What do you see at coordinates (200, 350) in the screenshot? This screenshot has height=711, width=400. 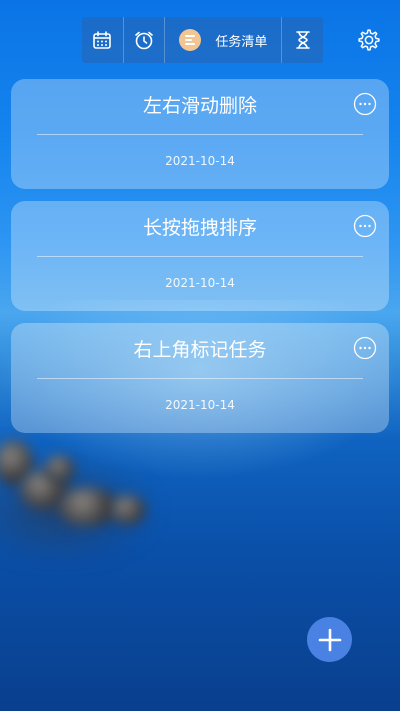 I see `task-title: 右上角标记任务` at bounding box center [200, 350].